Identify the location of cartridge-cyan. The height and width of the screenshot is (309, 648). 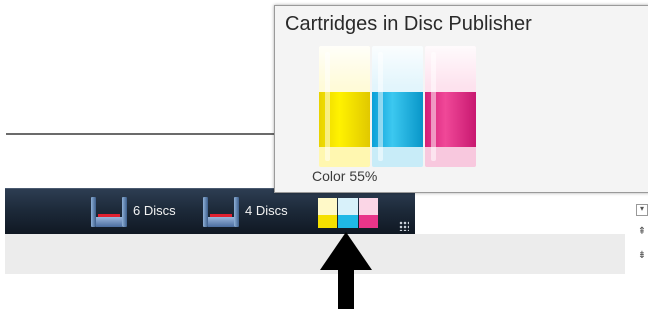
(397, 106).